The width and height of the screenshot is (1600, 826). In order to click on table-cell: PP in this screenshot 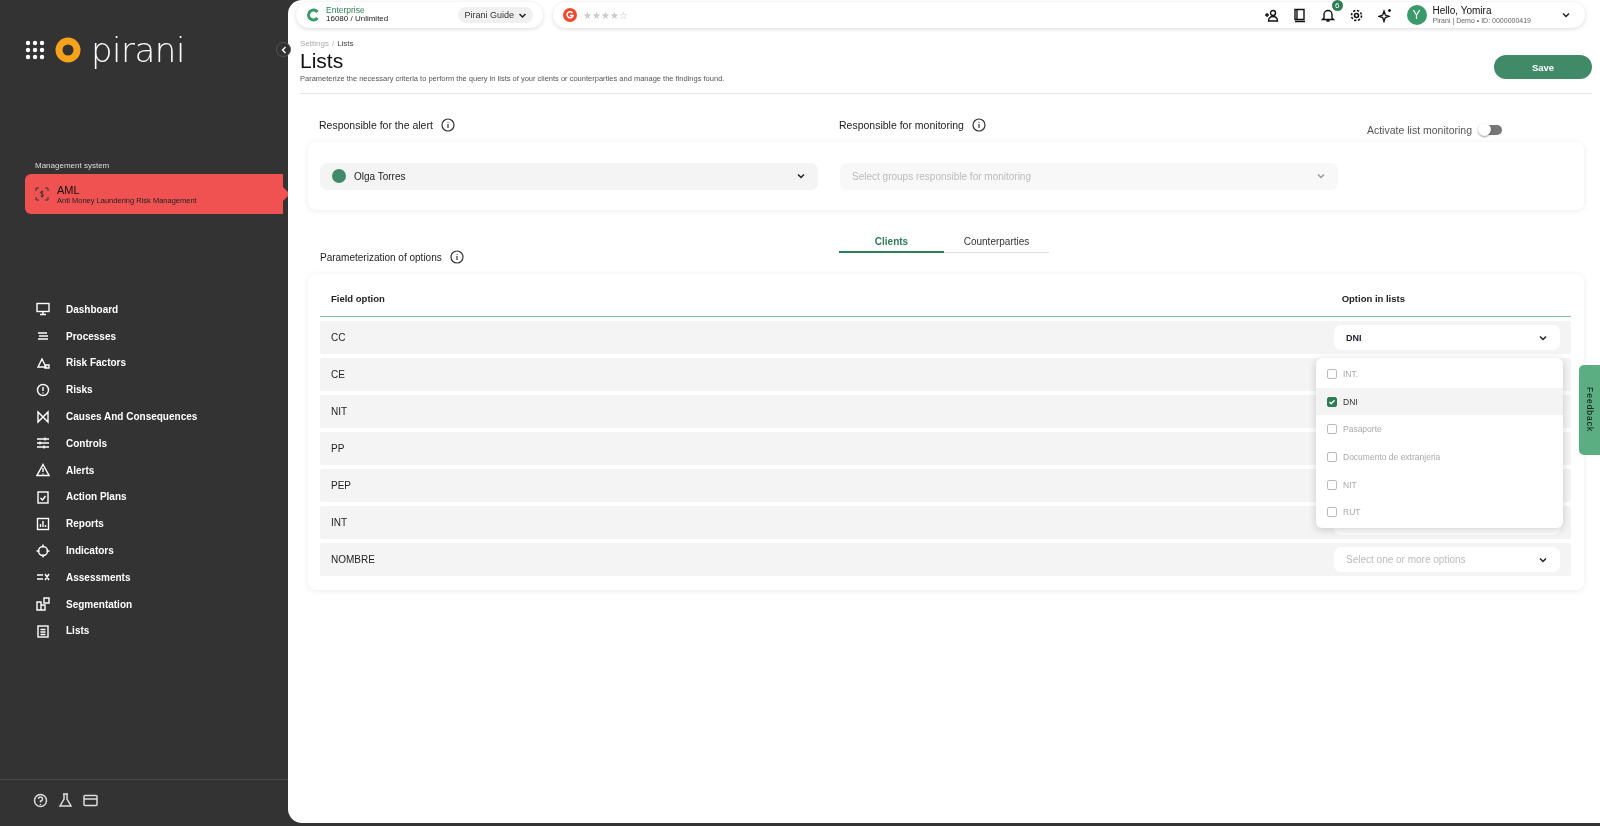, I will do `click(338, 448)`.